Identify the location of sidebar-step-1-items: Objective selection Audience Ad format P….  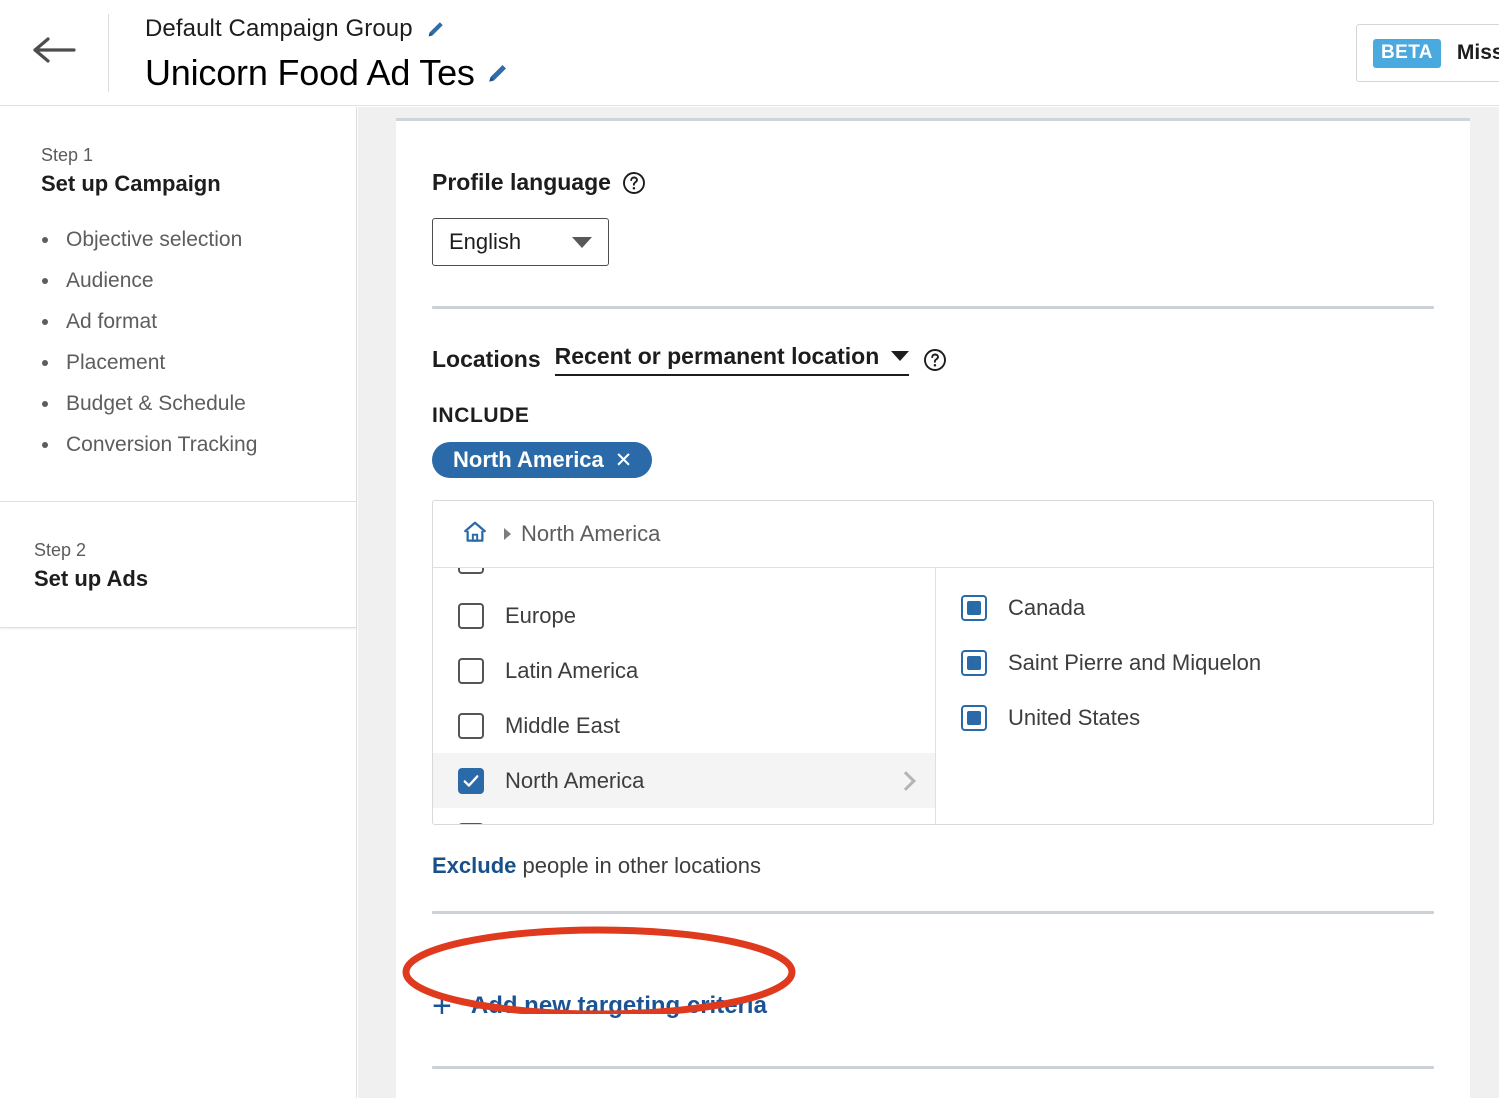
(178, 342).